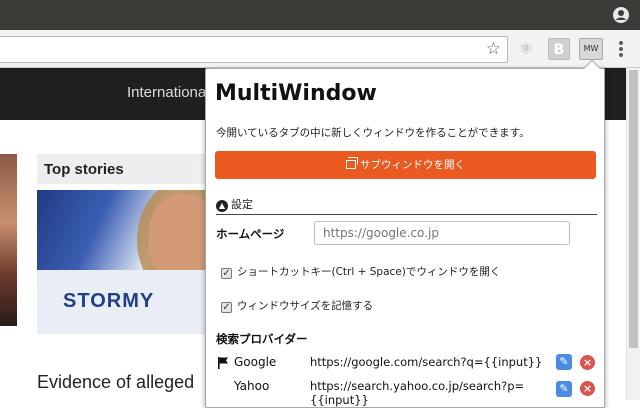  I want to click on bookmark-star-icon: ☆, so click(493, 49).